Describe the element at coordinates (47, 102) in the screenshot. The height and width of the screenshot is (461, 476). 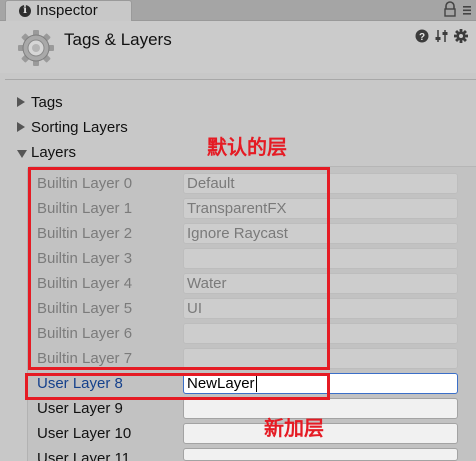
I see `foldout-label: Tags` at that location.